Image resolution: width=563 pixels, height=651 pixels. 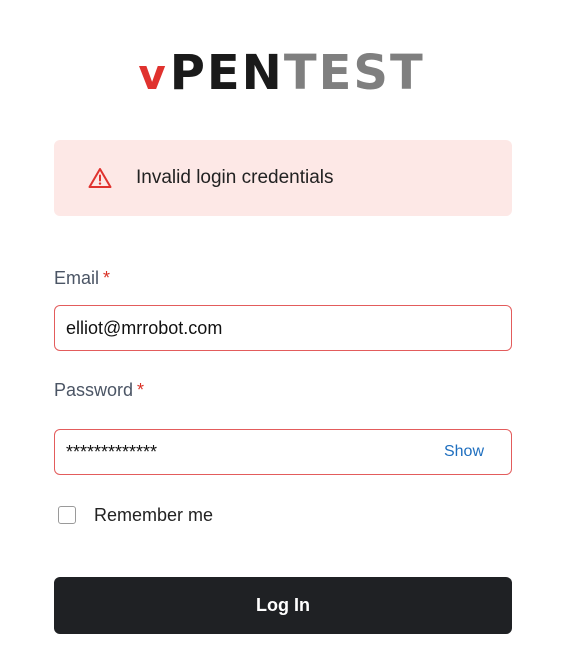 I want to click on logo-pen: PEN, so click(x=226, y=73).